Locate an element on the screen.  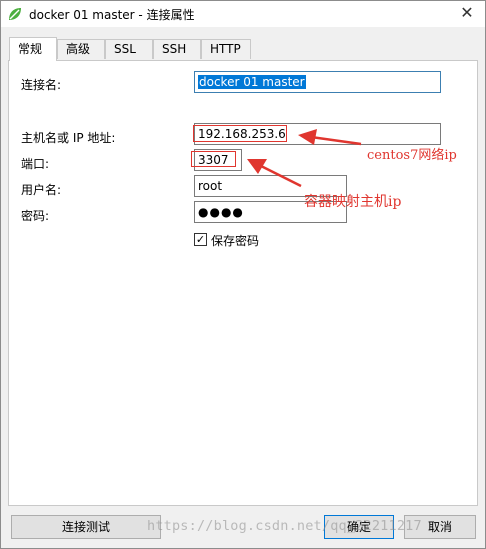
window-title: docker 01 master - 连接属性 is located at coordinates (112, 15).